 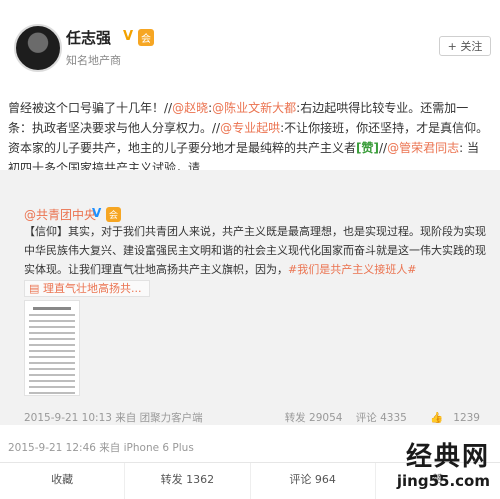 What do you see at coordinates (88, 37) in the screenshot?
I see `username: 任志强` at bounding box center [88, 37].